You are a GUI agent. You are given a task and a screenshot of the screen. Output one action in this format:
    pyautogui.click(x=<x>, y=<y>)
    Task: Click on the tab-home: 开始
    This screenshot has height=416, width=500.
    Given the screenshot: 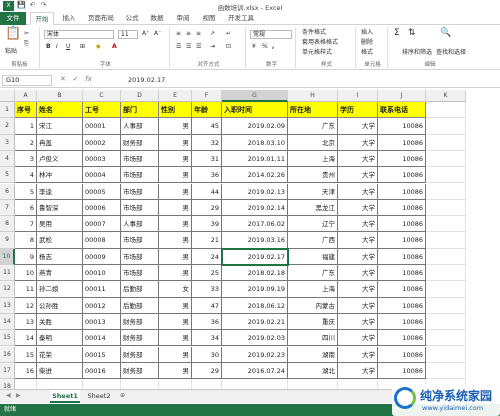 What is the action you would take?
    pyautogui.click(x=42, y=18)
    